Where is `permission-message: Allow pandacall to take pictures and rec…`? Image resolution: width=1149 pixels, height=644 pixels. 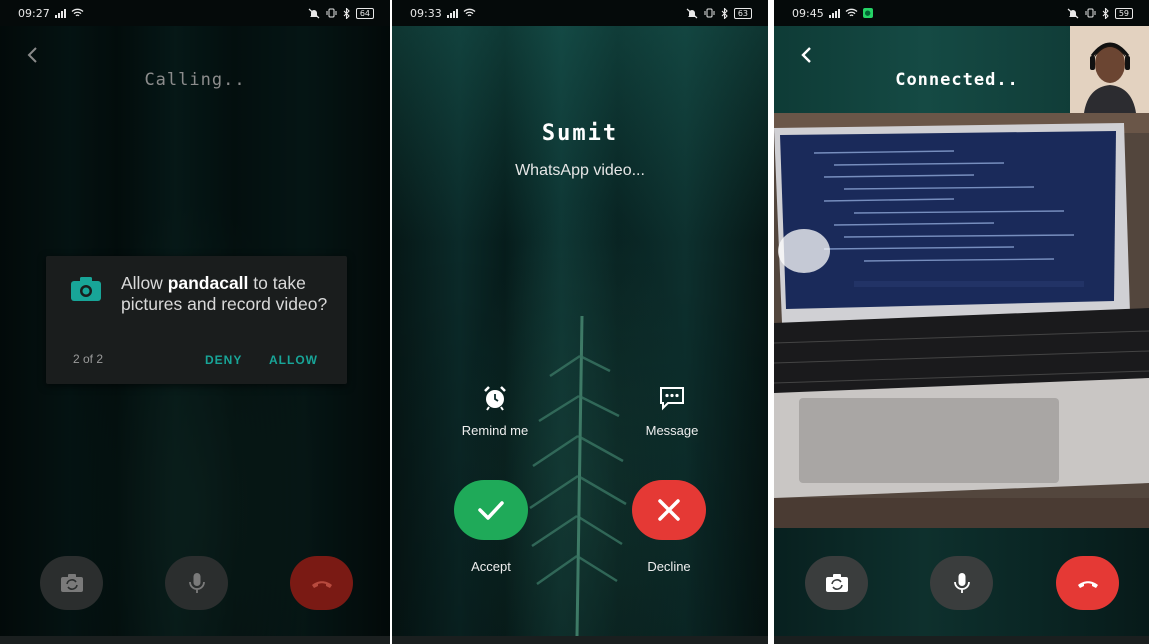 permission-message: Allow pandacall to take pictures and rec… is located at coordinates (224, 293).